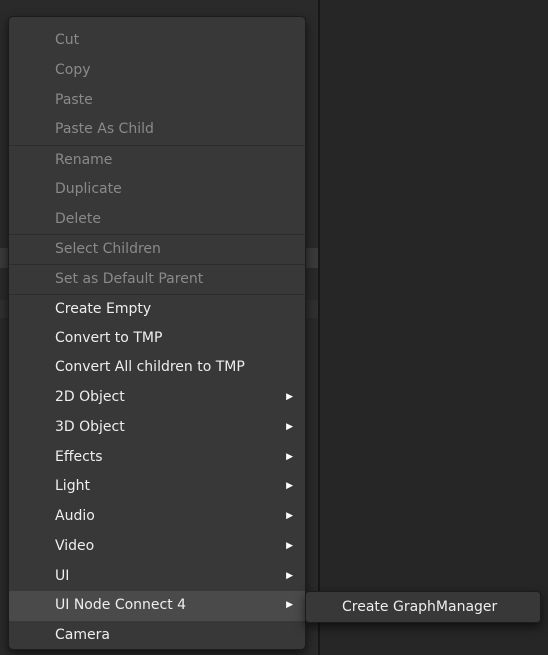 Image resolution: width=548 pixels, height=655 pixels. I want to click on menu-item-label: Copy, so click(73, 69).